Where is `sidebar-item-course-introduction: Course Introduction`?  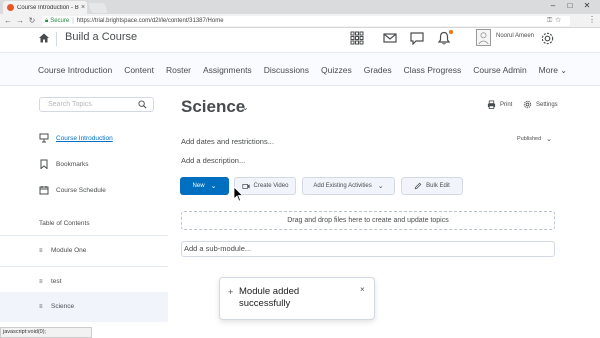 sidebar-item-course-introduction: Course Introduction is located at coordinates (76, 138).